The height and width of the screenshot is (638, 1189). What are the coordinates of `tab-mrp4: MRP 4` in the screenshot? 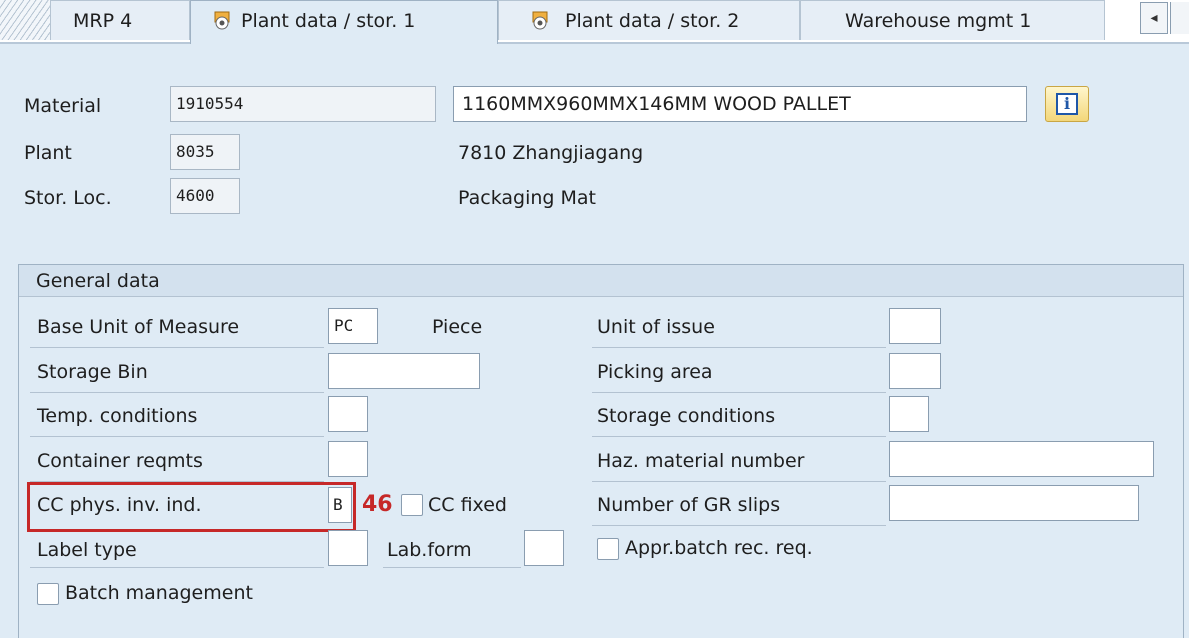 It's located at (120, 20).